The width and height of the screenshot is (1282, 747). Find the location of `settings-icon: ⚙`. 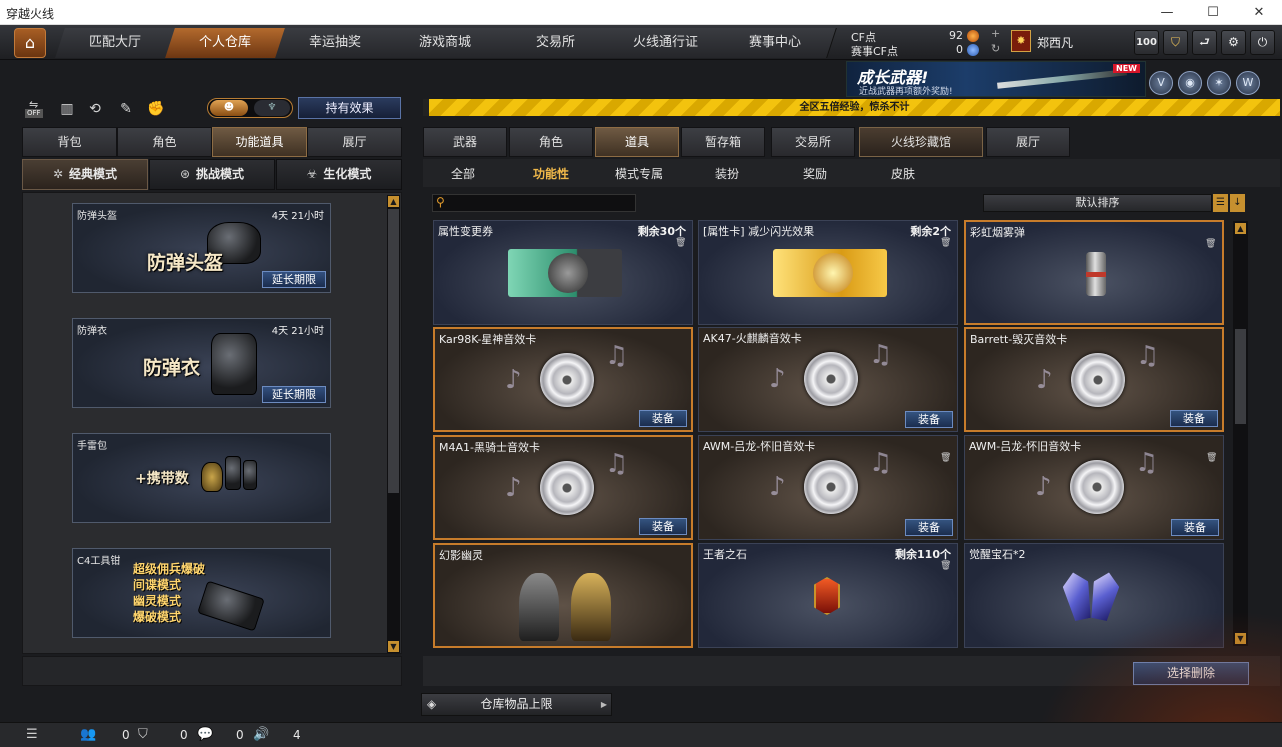

settings-icon: ⚙ is located at coordinates (1233, 42).